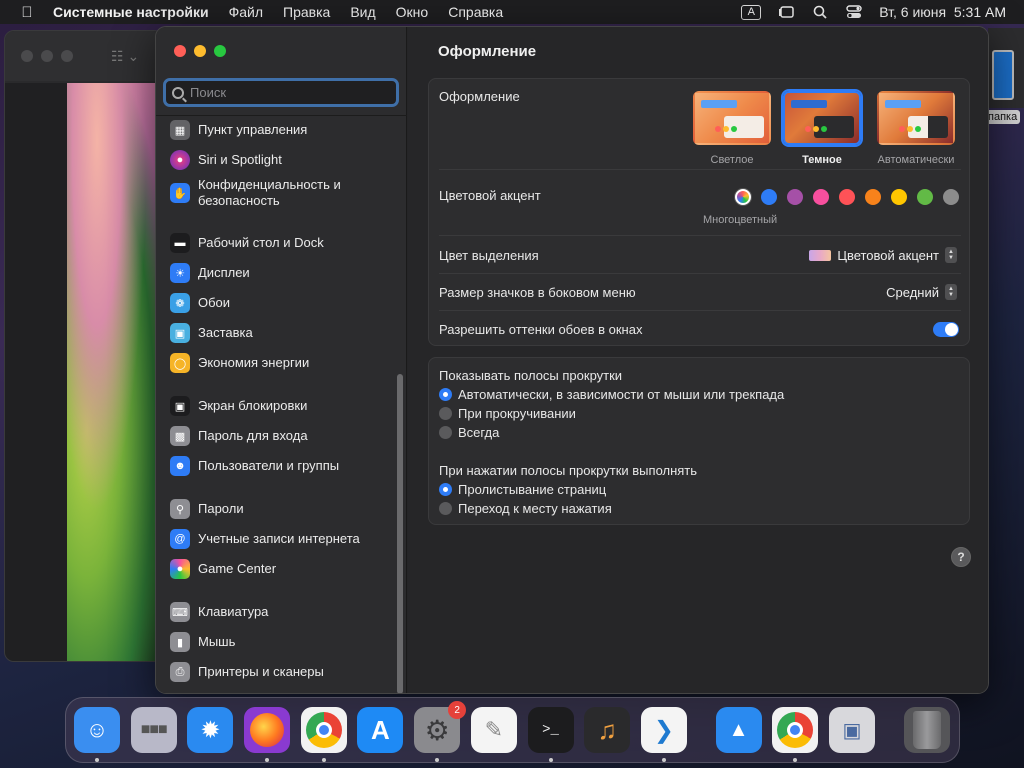 This screenshot has height=768, width=1024. I want to click on sidebar-item: ▬ Рабочий стол и Dock, so click(247, 243).